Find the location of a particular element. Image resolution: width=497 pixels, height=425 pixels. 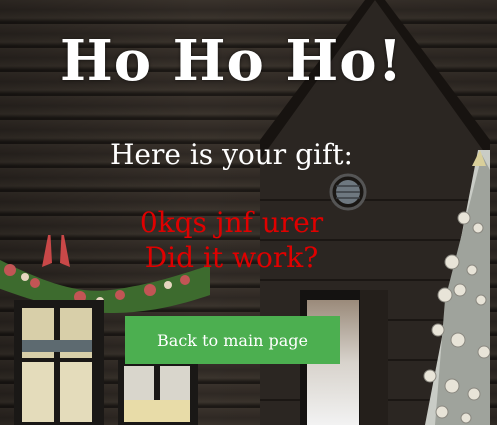

gift-code-text: 0kqs jnf urer is located at coordinates (231, 222).